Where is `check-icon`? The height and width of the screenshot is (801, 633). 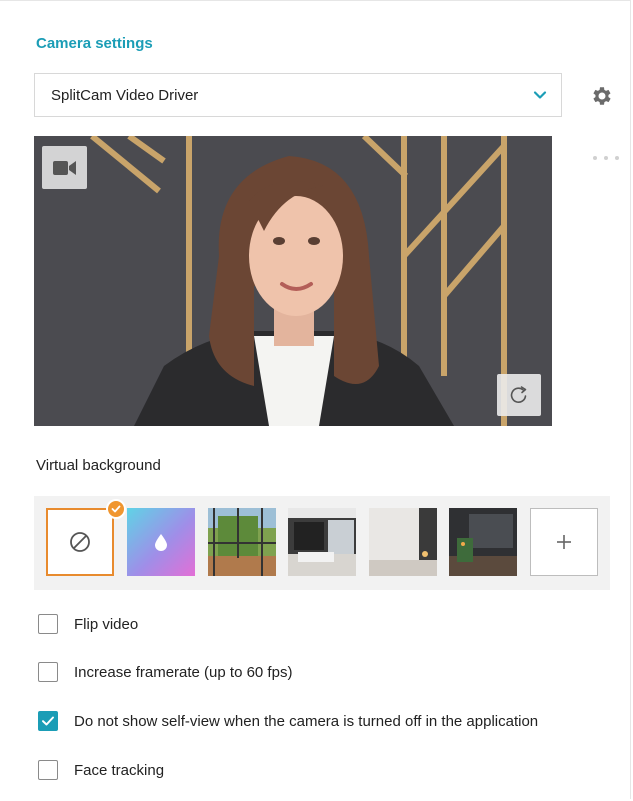 check-icon is located at coordinates (116, 509).